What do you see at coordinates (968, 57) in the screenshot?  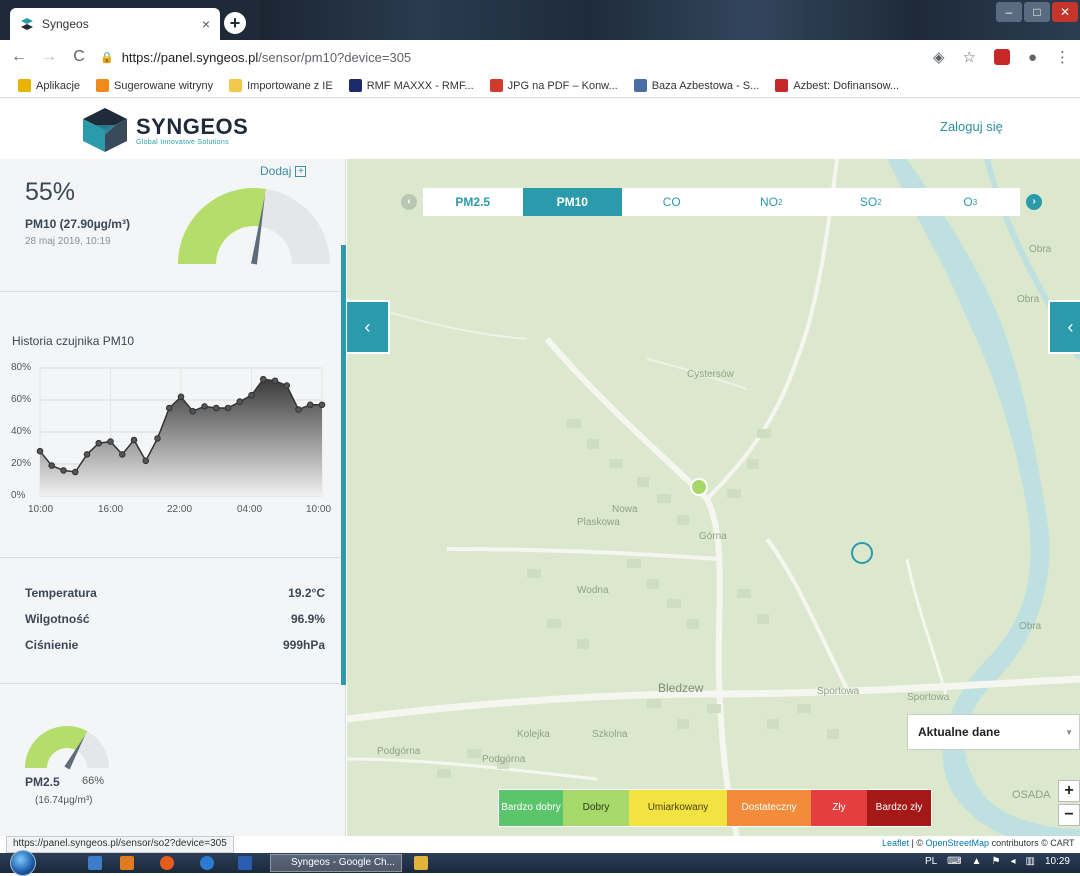 I see `bookmark-star-icon: ☆` at bounding box center [968, 57].